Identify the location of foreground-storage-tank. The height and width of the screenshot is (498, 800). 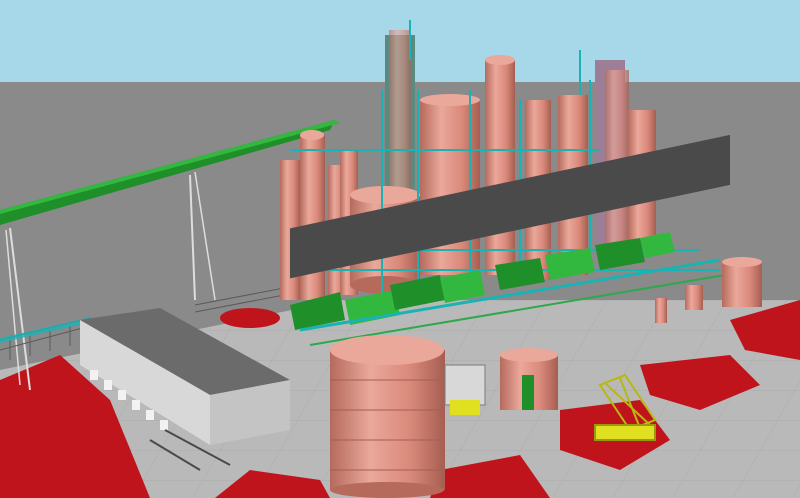
(387, 416).